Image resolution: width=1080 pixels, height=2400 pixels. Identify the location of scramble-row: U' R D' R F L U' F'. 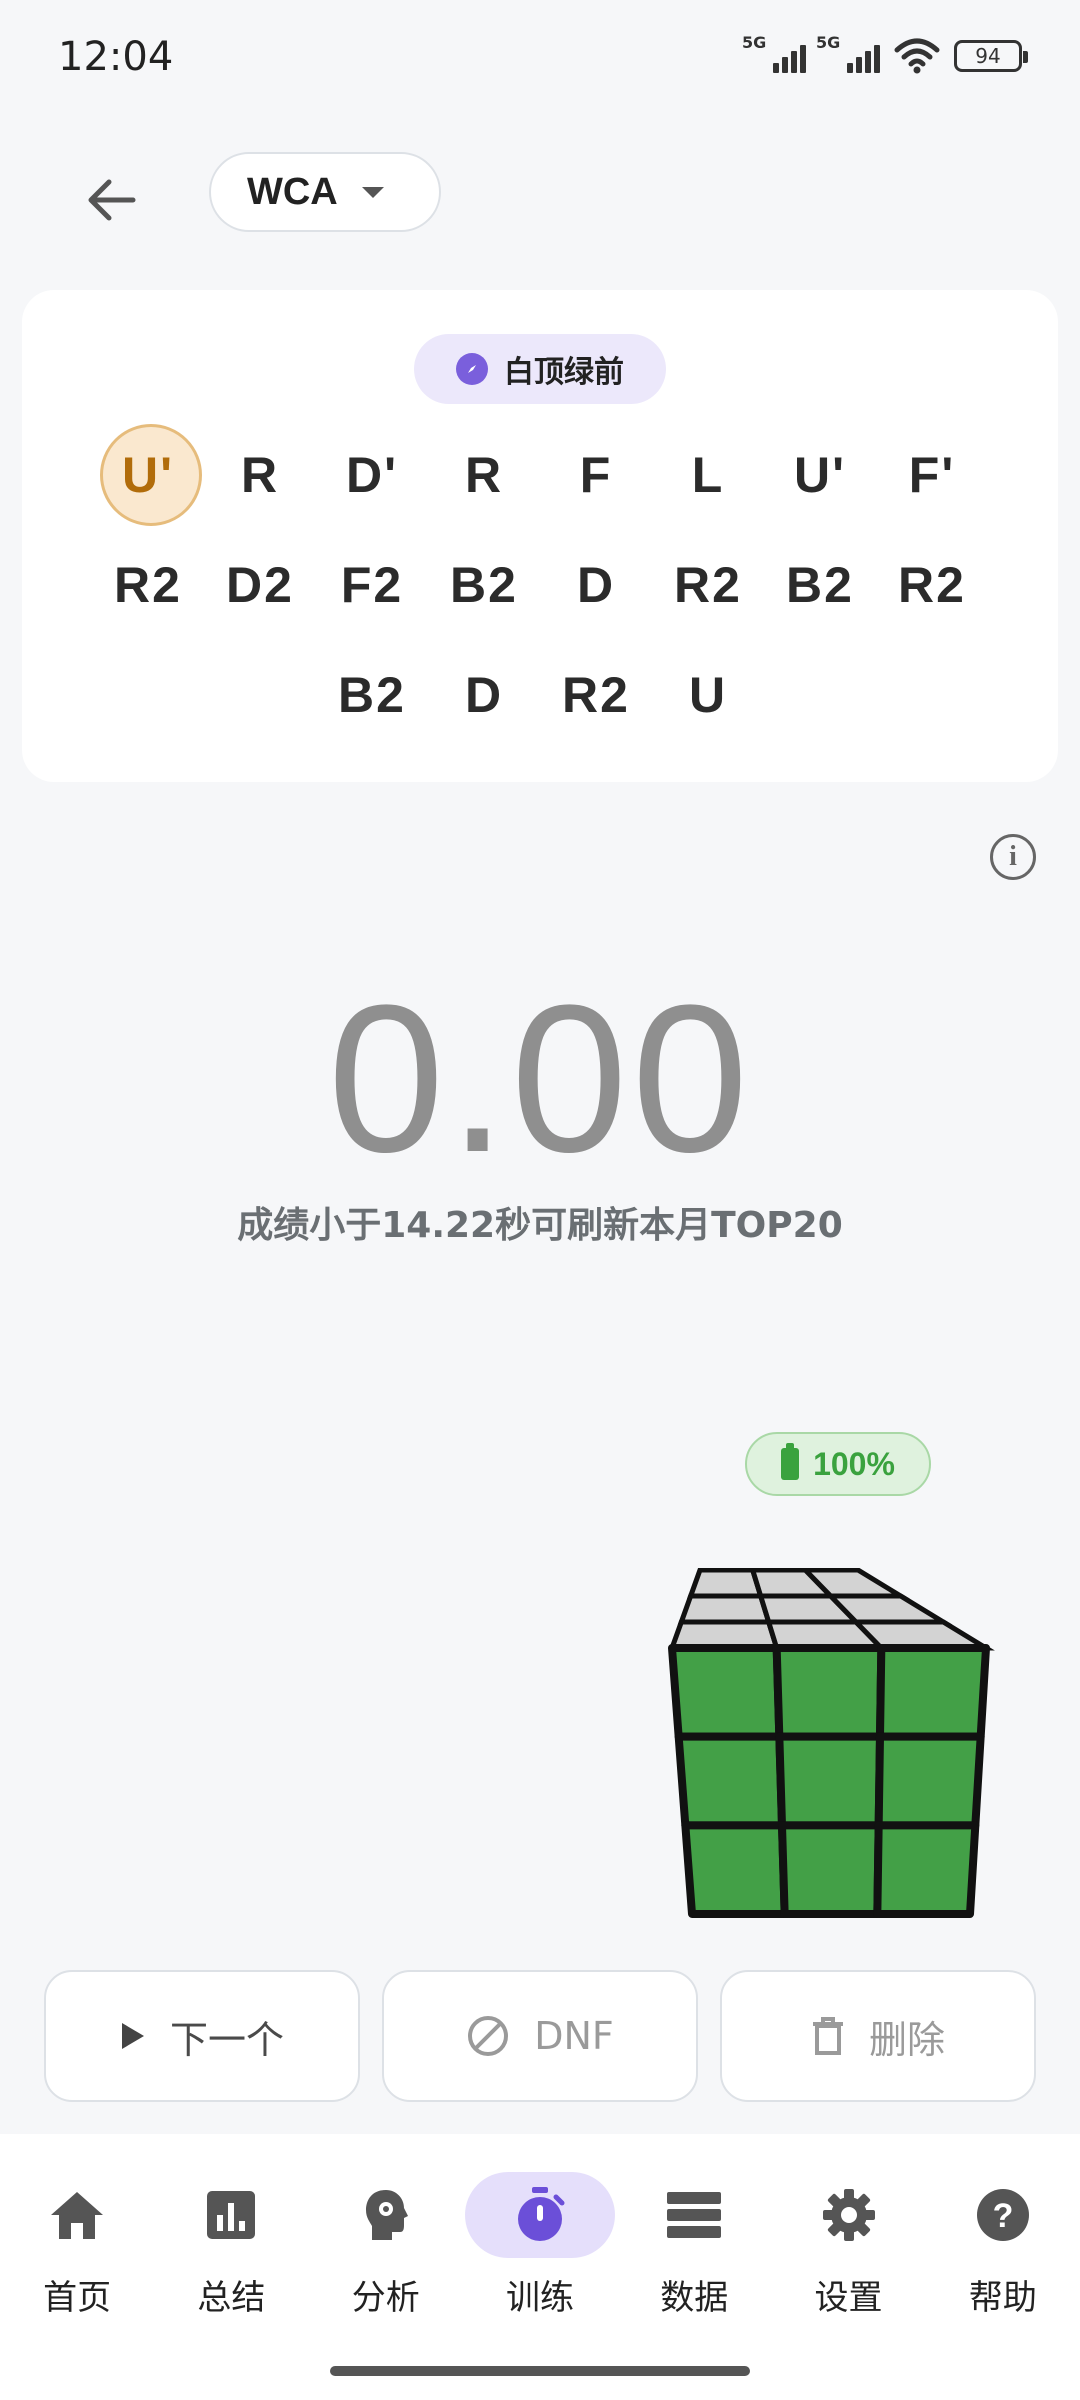
(540, 475).